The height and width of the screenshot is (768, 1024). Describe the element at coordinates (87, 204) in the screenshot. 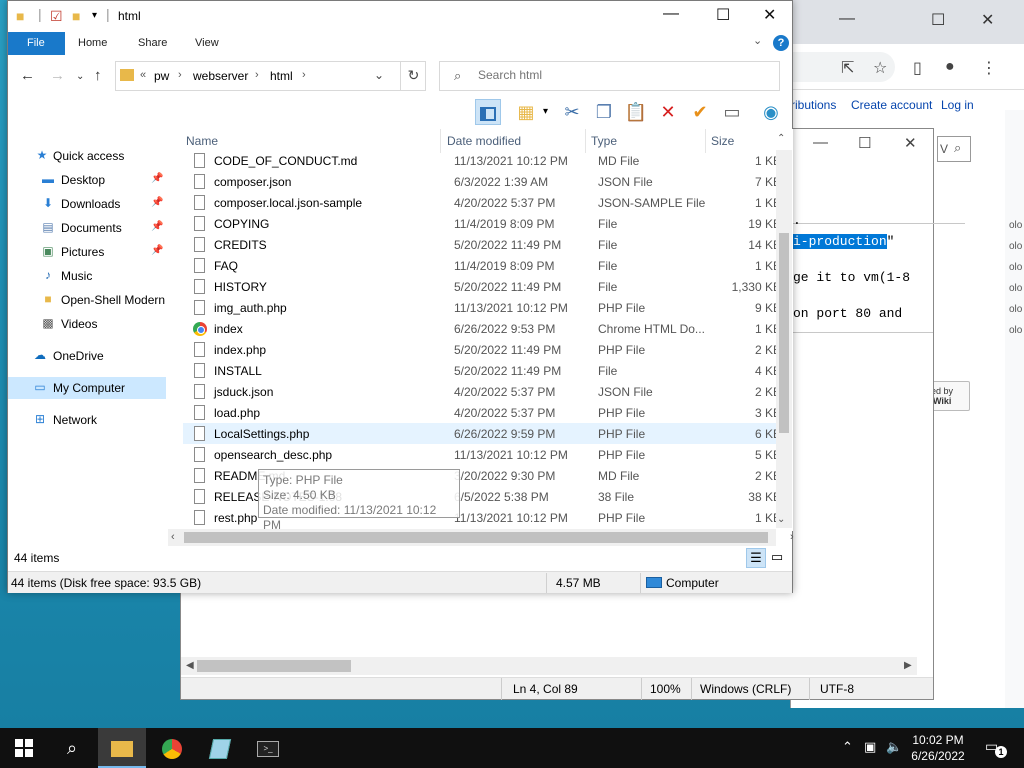

I see `nav-downloads: ⬇ Downloads 📌` at that location.